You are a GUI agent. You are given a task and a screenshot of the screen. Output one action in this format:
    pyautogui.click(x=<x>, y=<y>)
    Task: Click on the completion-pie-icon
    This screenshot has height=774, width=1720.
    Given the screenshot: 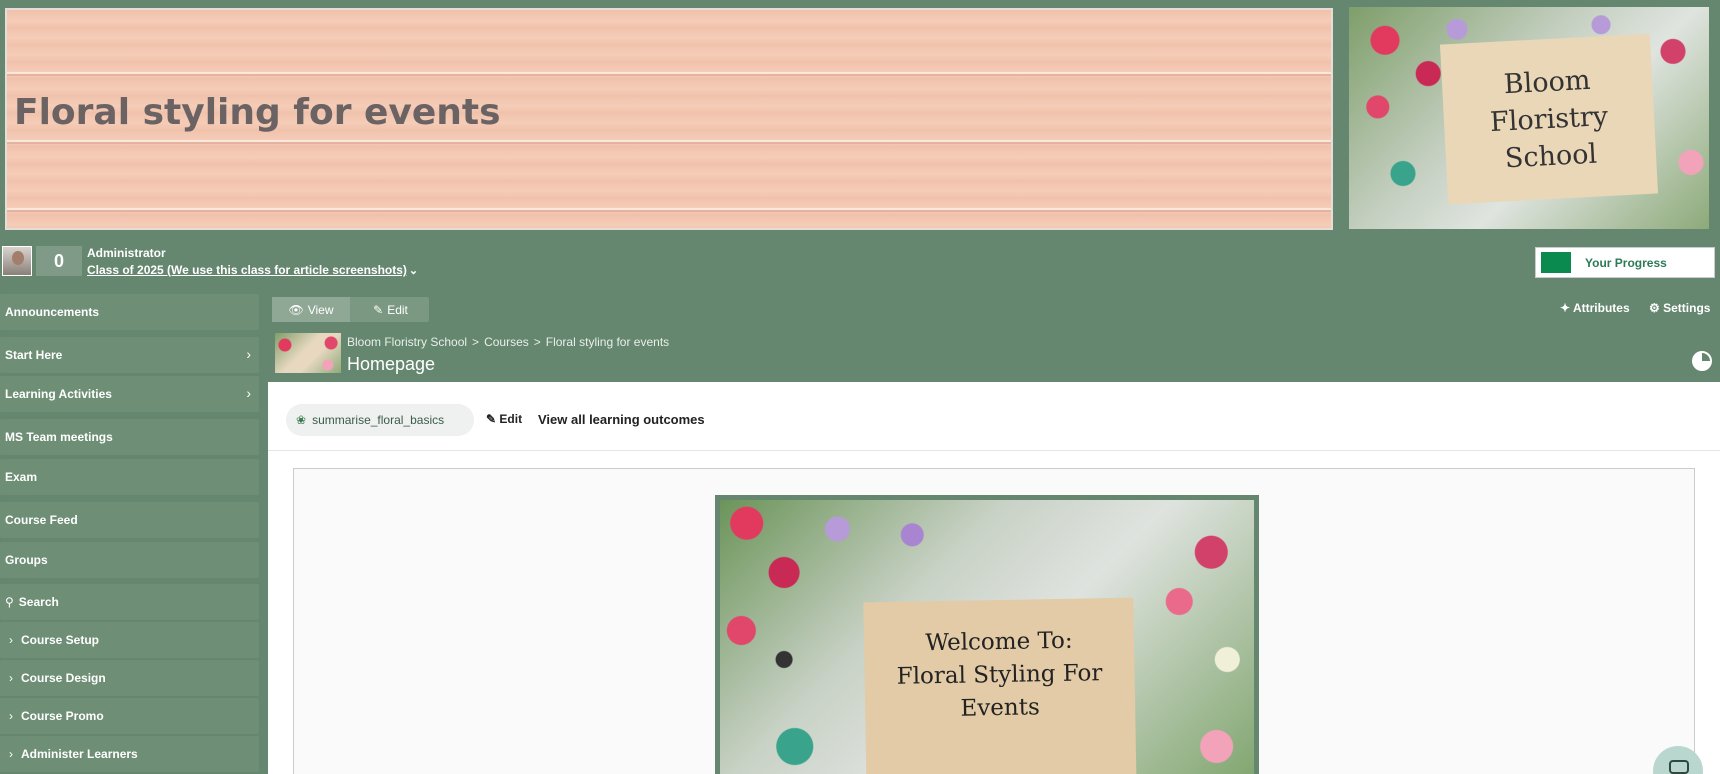 What is the action you would take?
    pyautogui.click(x=1702, y=361)
    